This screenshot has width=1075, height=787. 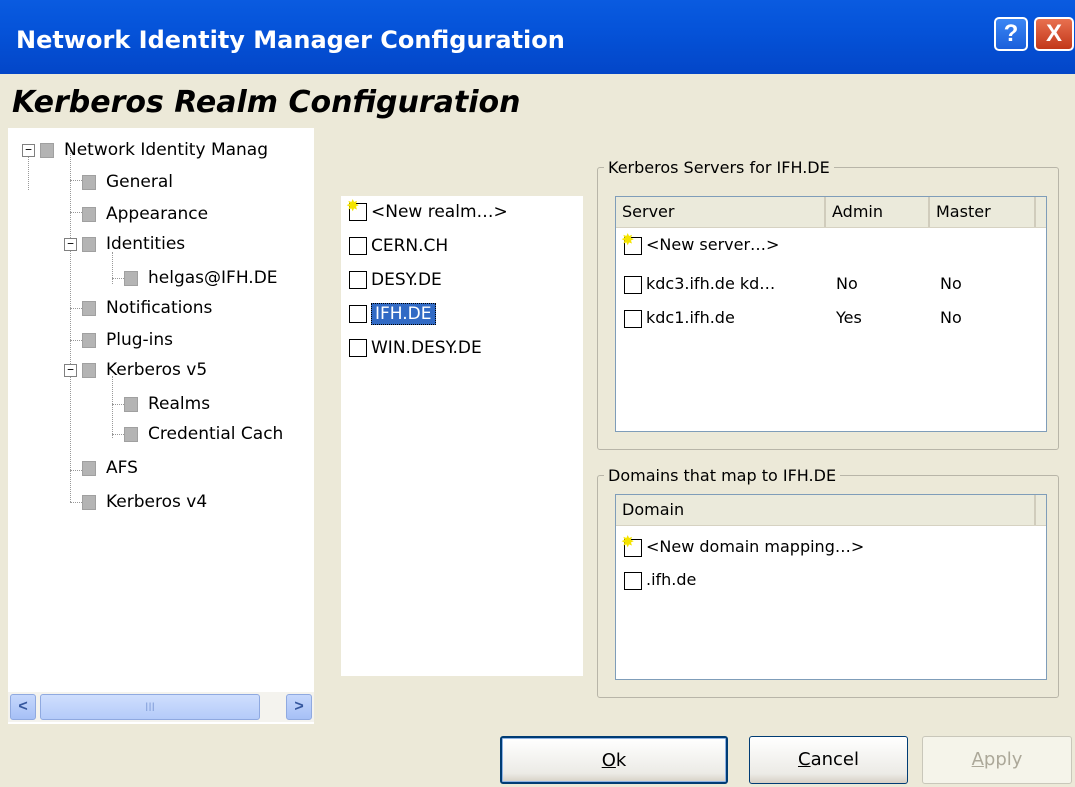 What do you see at coordinates (721, 212) in the screenshot?
I see `column-server: Server` at bounding box center [721, 212].